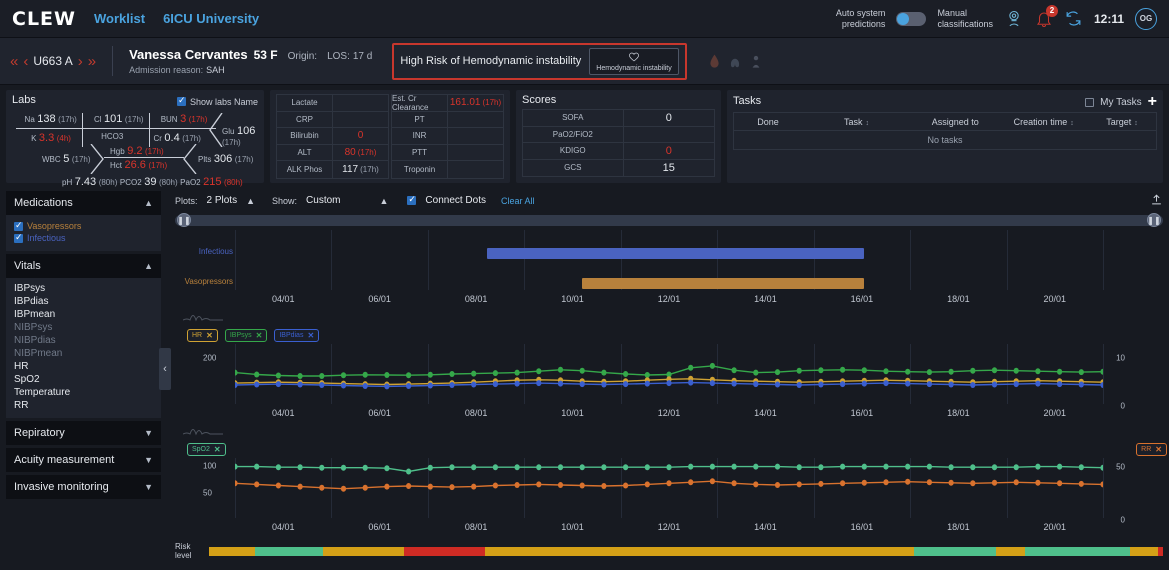 This screenshot has width=1169, height=570. What do you see at coordinates (119, 119) in the screenshot?
I see `lab-cl: Cl 101 (17h)` at bounding box center [119, 119].